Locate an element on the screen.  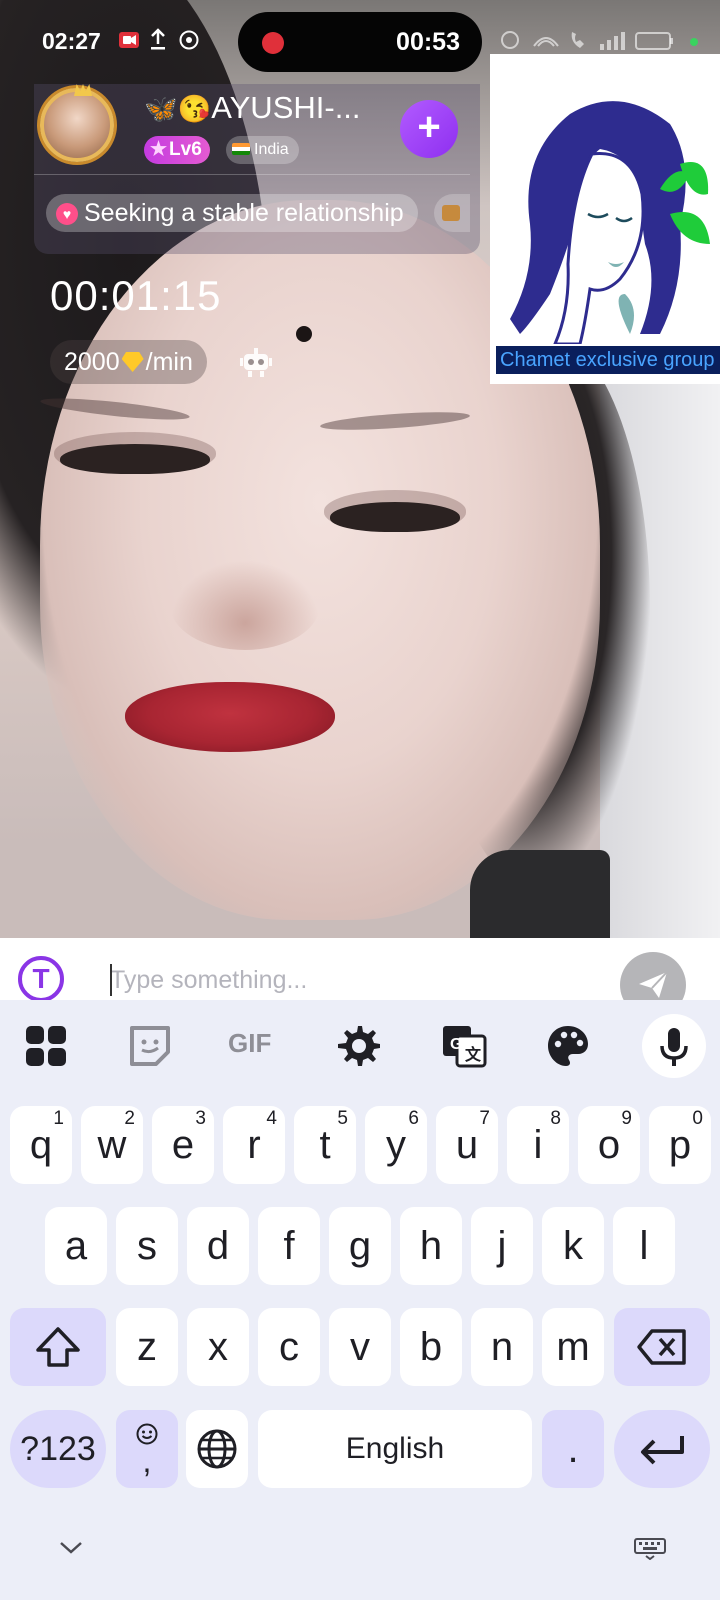
key-number-hint: 2 is located at coordinates (129, 1118).